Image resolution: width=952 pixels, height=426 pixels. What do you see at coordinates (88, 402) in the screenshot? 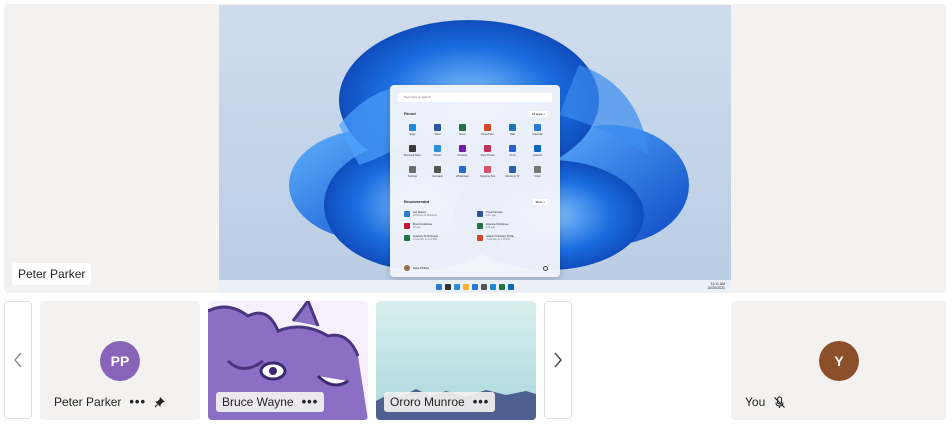
I see `participant-name: Peter Parker` at bounding box center [88, 402].